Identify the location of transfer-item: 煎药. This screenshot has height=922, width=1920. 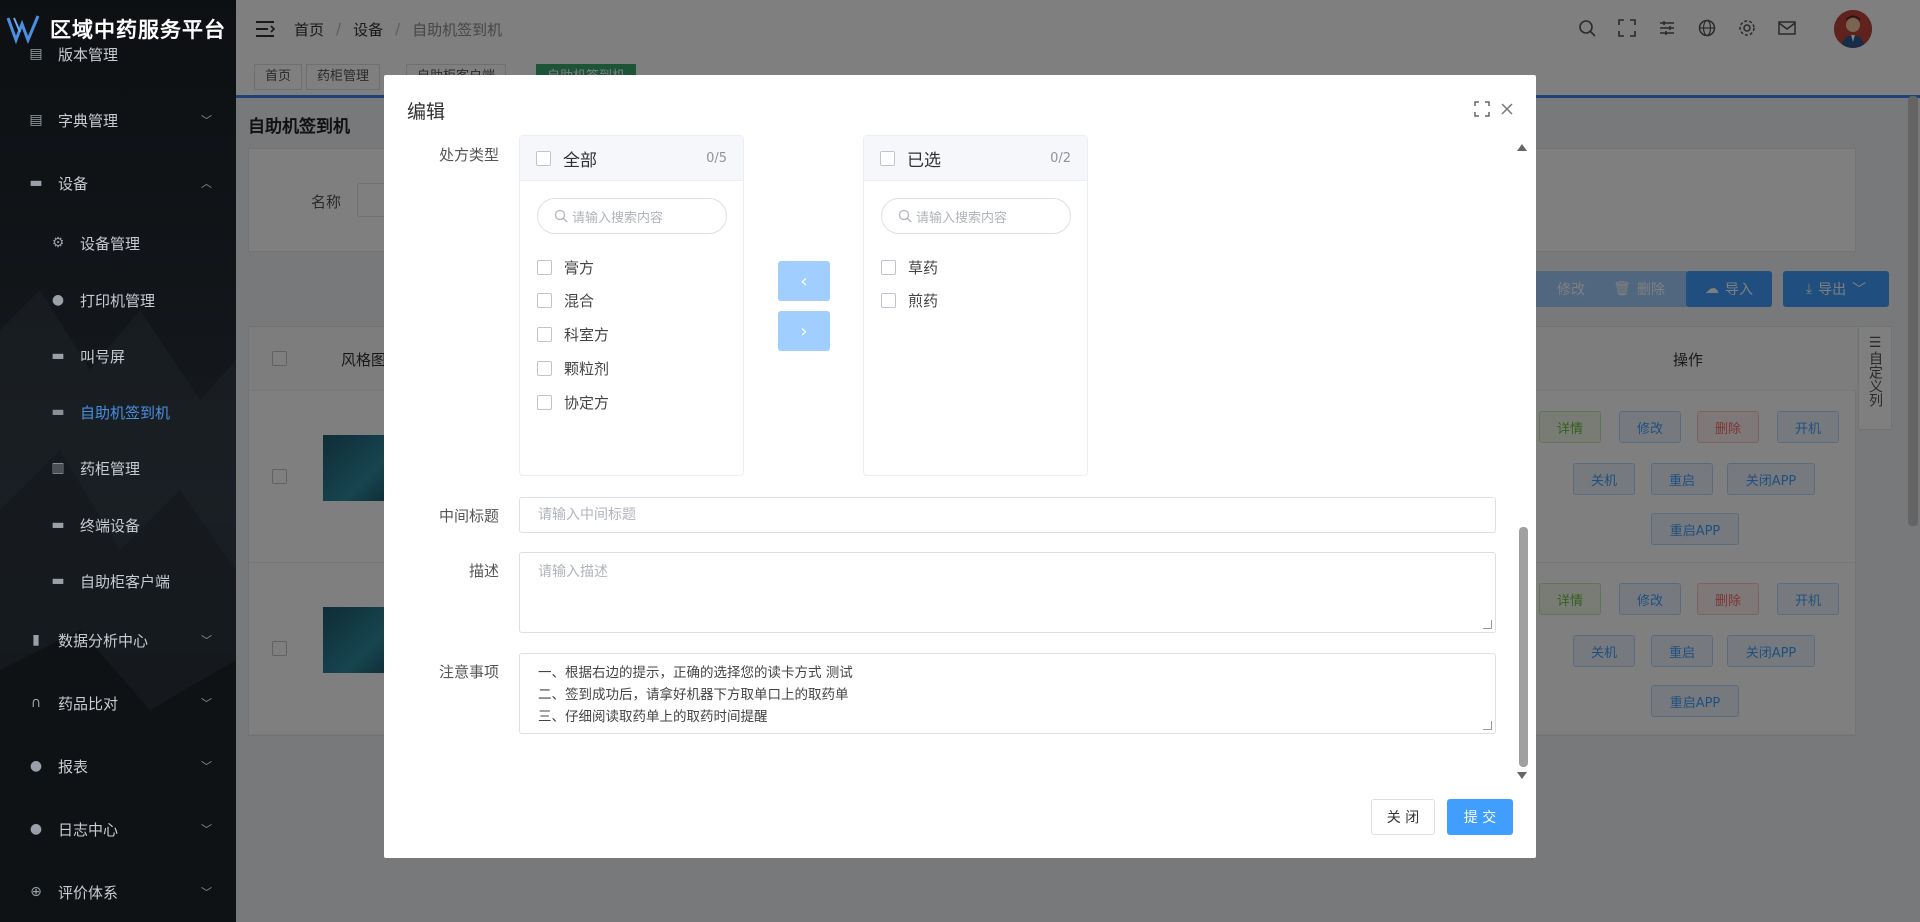
(909, 300).